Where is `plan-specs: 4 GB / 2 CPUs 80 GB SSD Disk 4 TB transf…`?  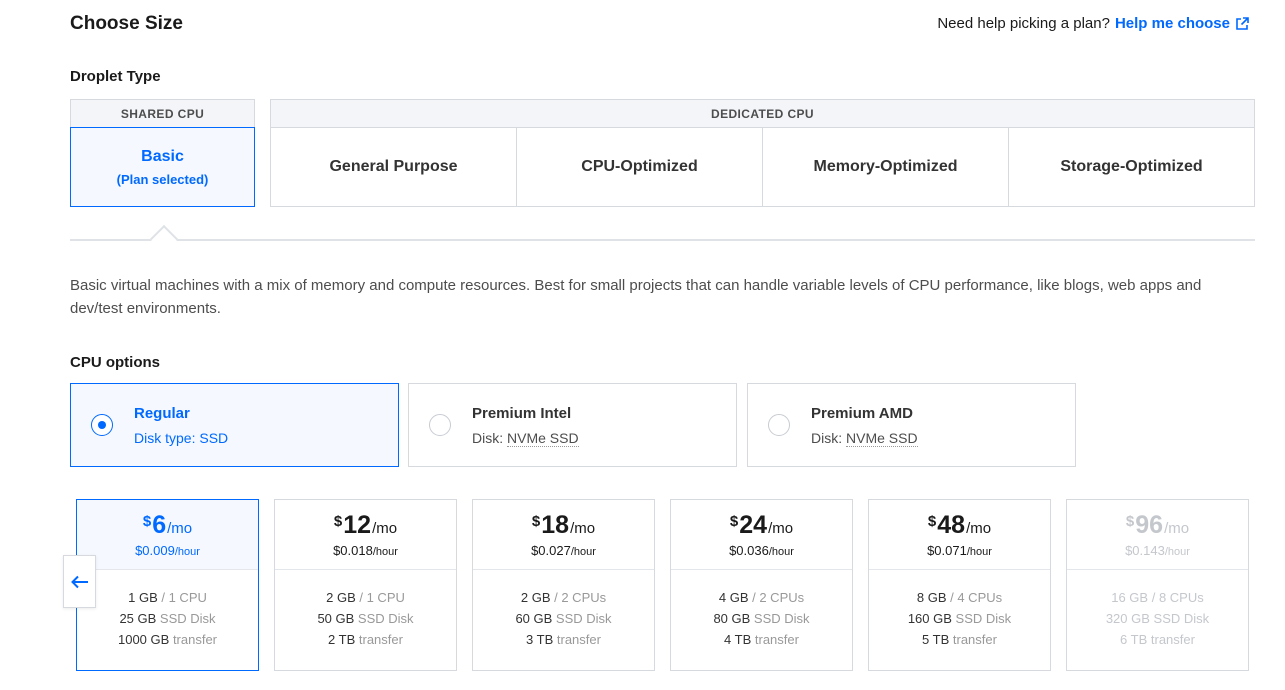 plan-specs: 4 GB / 2 CPUs 80 GB SSD Disk 4 TB transf… is located at coordinates (761, 618).